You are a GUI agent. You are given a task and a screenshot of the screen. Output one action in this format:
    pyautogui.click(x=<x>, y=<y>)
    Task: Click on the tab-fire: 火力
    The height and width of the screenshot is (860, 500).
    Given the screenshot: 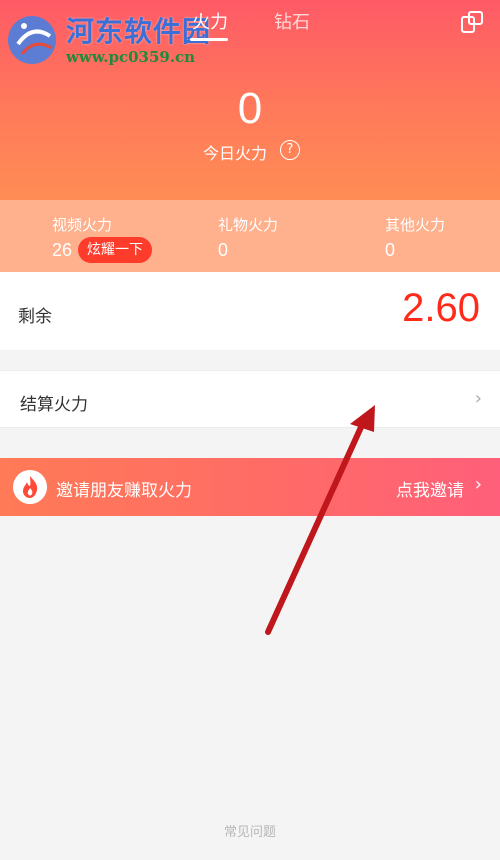 What is the action you would take?
    pyautogui.click(x=210, y=21)
    